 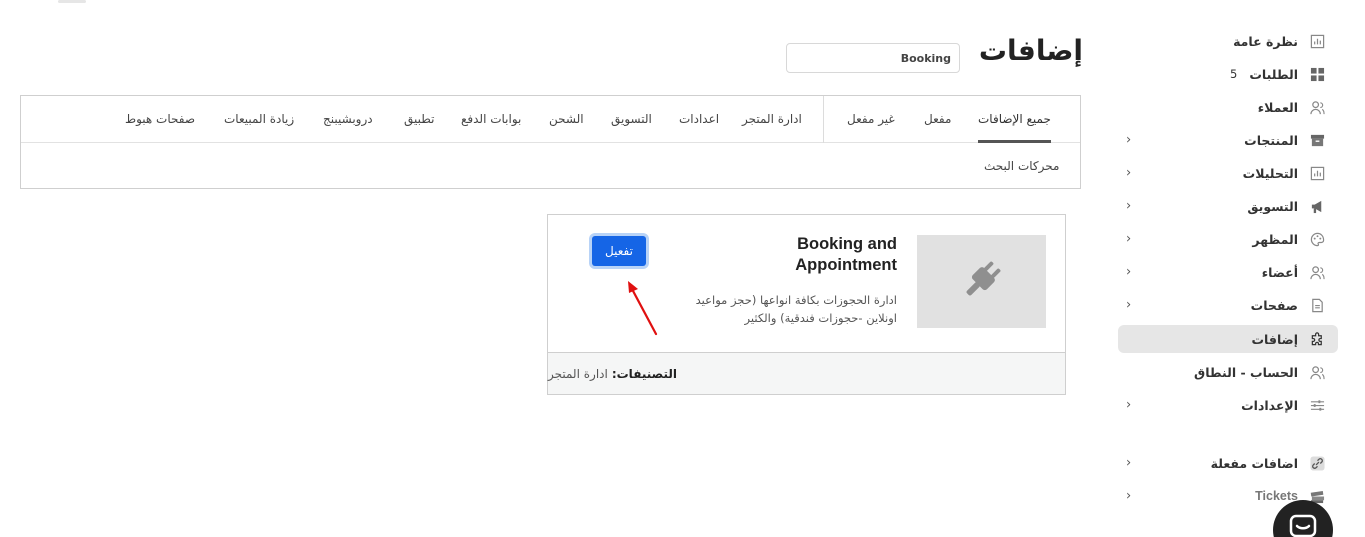 I want to click on sidebar-item-active-addons: اضافات مفعلة ›, so click(x=1228, y=463).